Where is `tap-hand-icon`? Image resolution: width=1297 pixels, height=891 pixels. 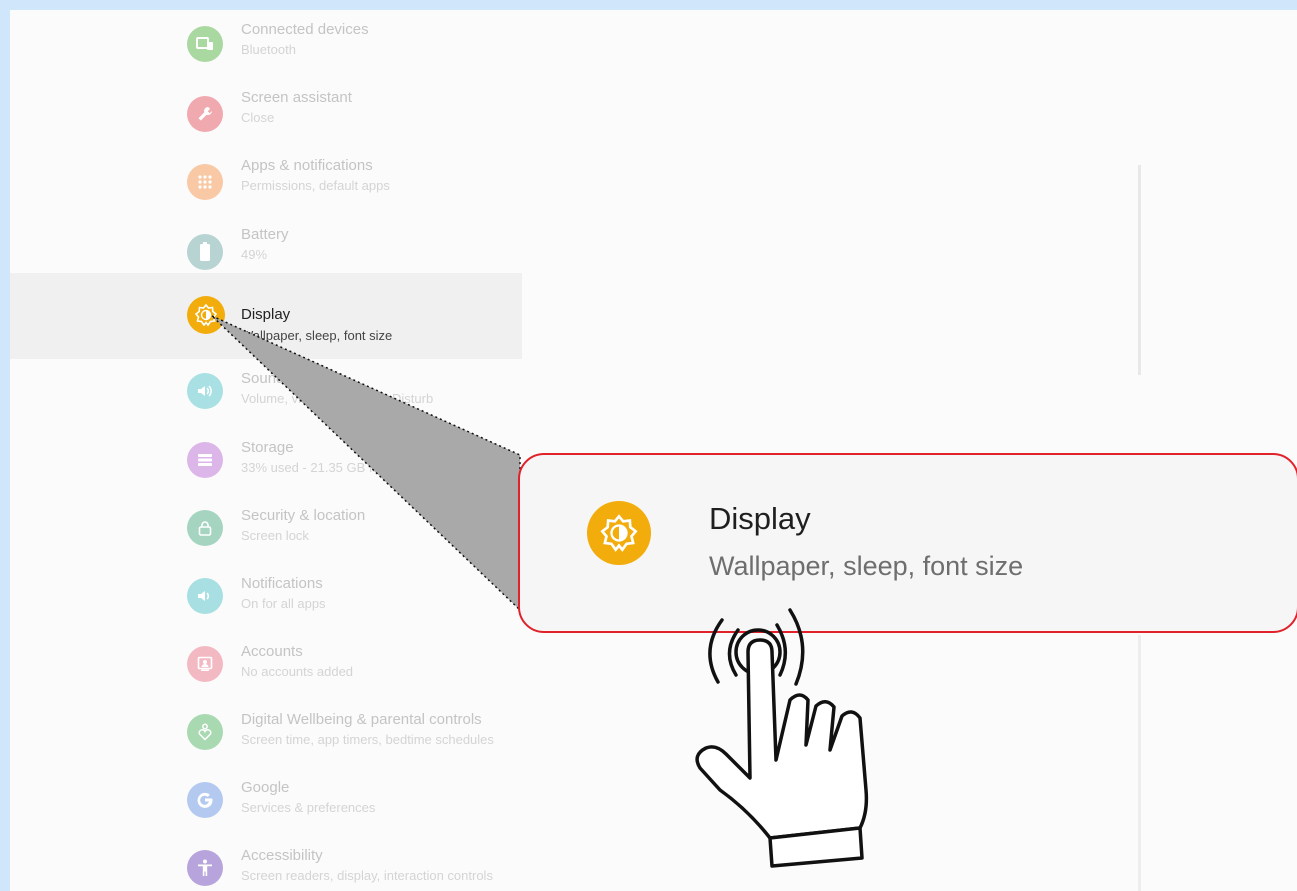 tap-hand-icon is located at coordinates (782, 738).